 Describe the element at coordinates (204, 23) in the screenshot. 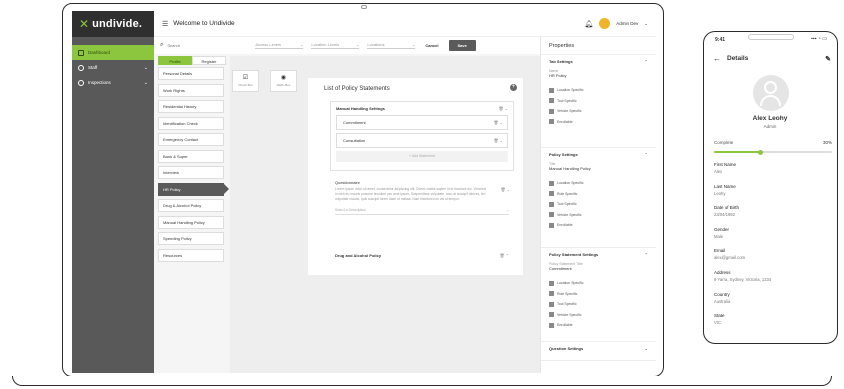

I see `page-title: Welcome to Undivide` at that location.